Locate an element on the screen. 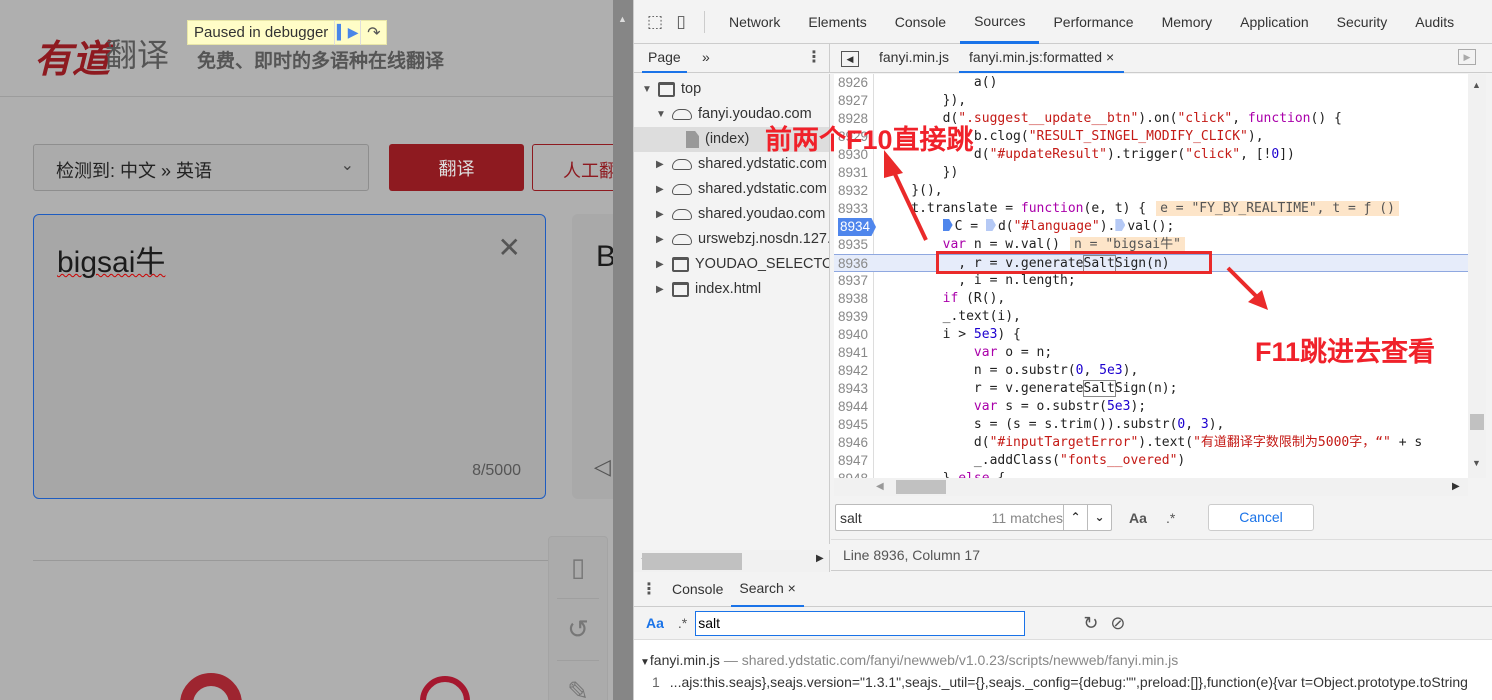 Image resolution: width=1492 pixels, height=700 pixels. arrow-down-icon is located at coordinates (1247, 288).